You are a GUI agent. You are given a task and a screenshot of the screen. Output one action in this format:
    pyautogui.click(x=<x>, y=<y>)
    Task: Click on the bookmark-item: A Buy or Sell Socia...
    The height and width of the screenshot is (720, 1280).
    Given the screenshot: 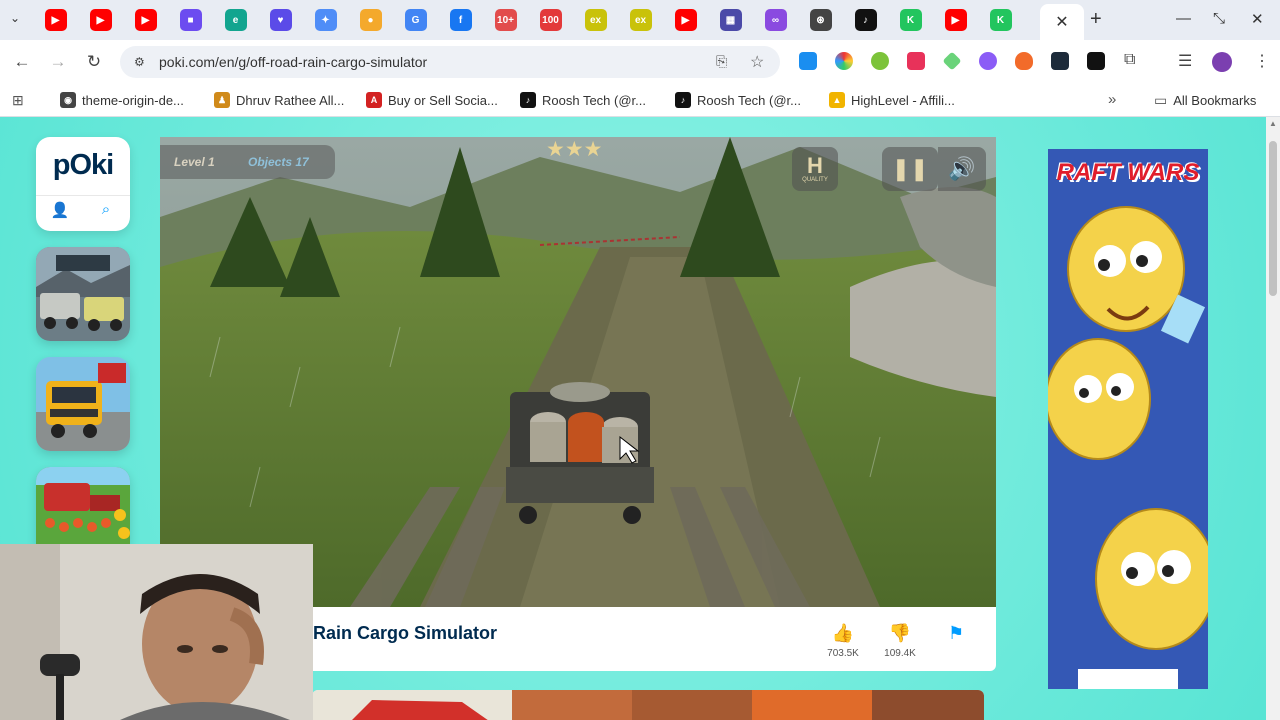 What is the action you would take?
    pyautogui.click(x=432, y=100)
    